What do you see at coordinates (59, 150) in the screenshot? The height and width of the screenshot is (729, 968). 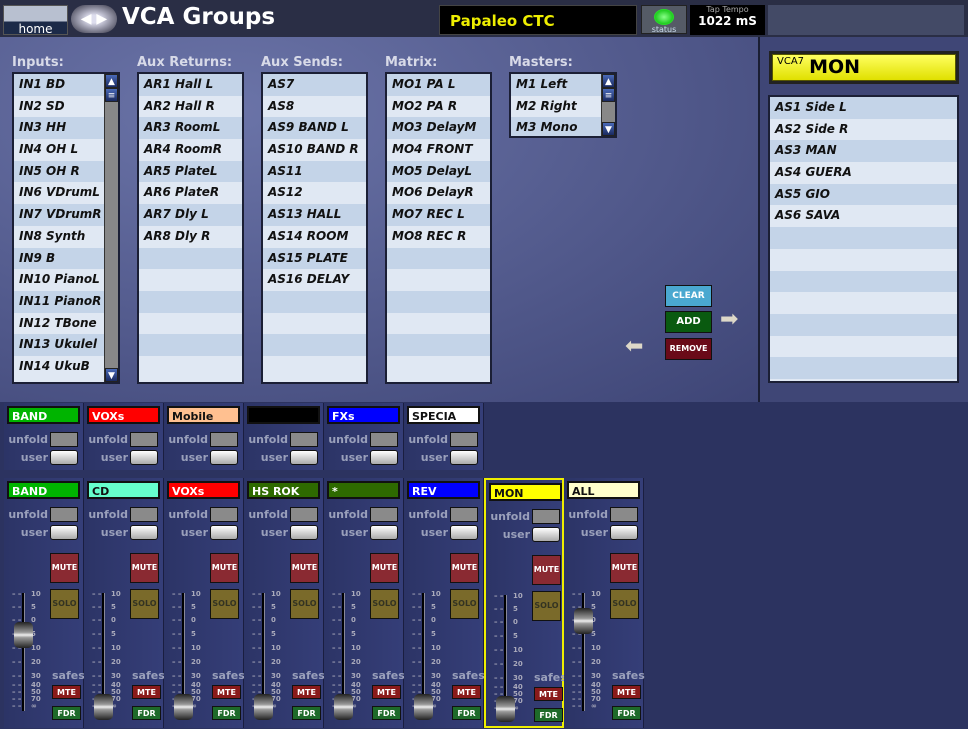 I see `list-item: IN4 OH L` at bounding box center [59, 150].